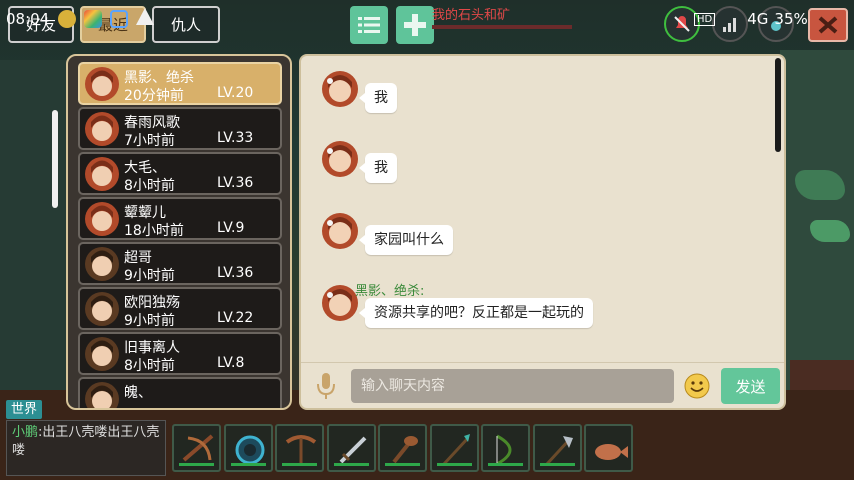  What do you see at coordinates (180, 173) in the screenshot?
I see `friend-list-item: 大毛、 8小时前 LV.36` at bounding box center [180, 173].